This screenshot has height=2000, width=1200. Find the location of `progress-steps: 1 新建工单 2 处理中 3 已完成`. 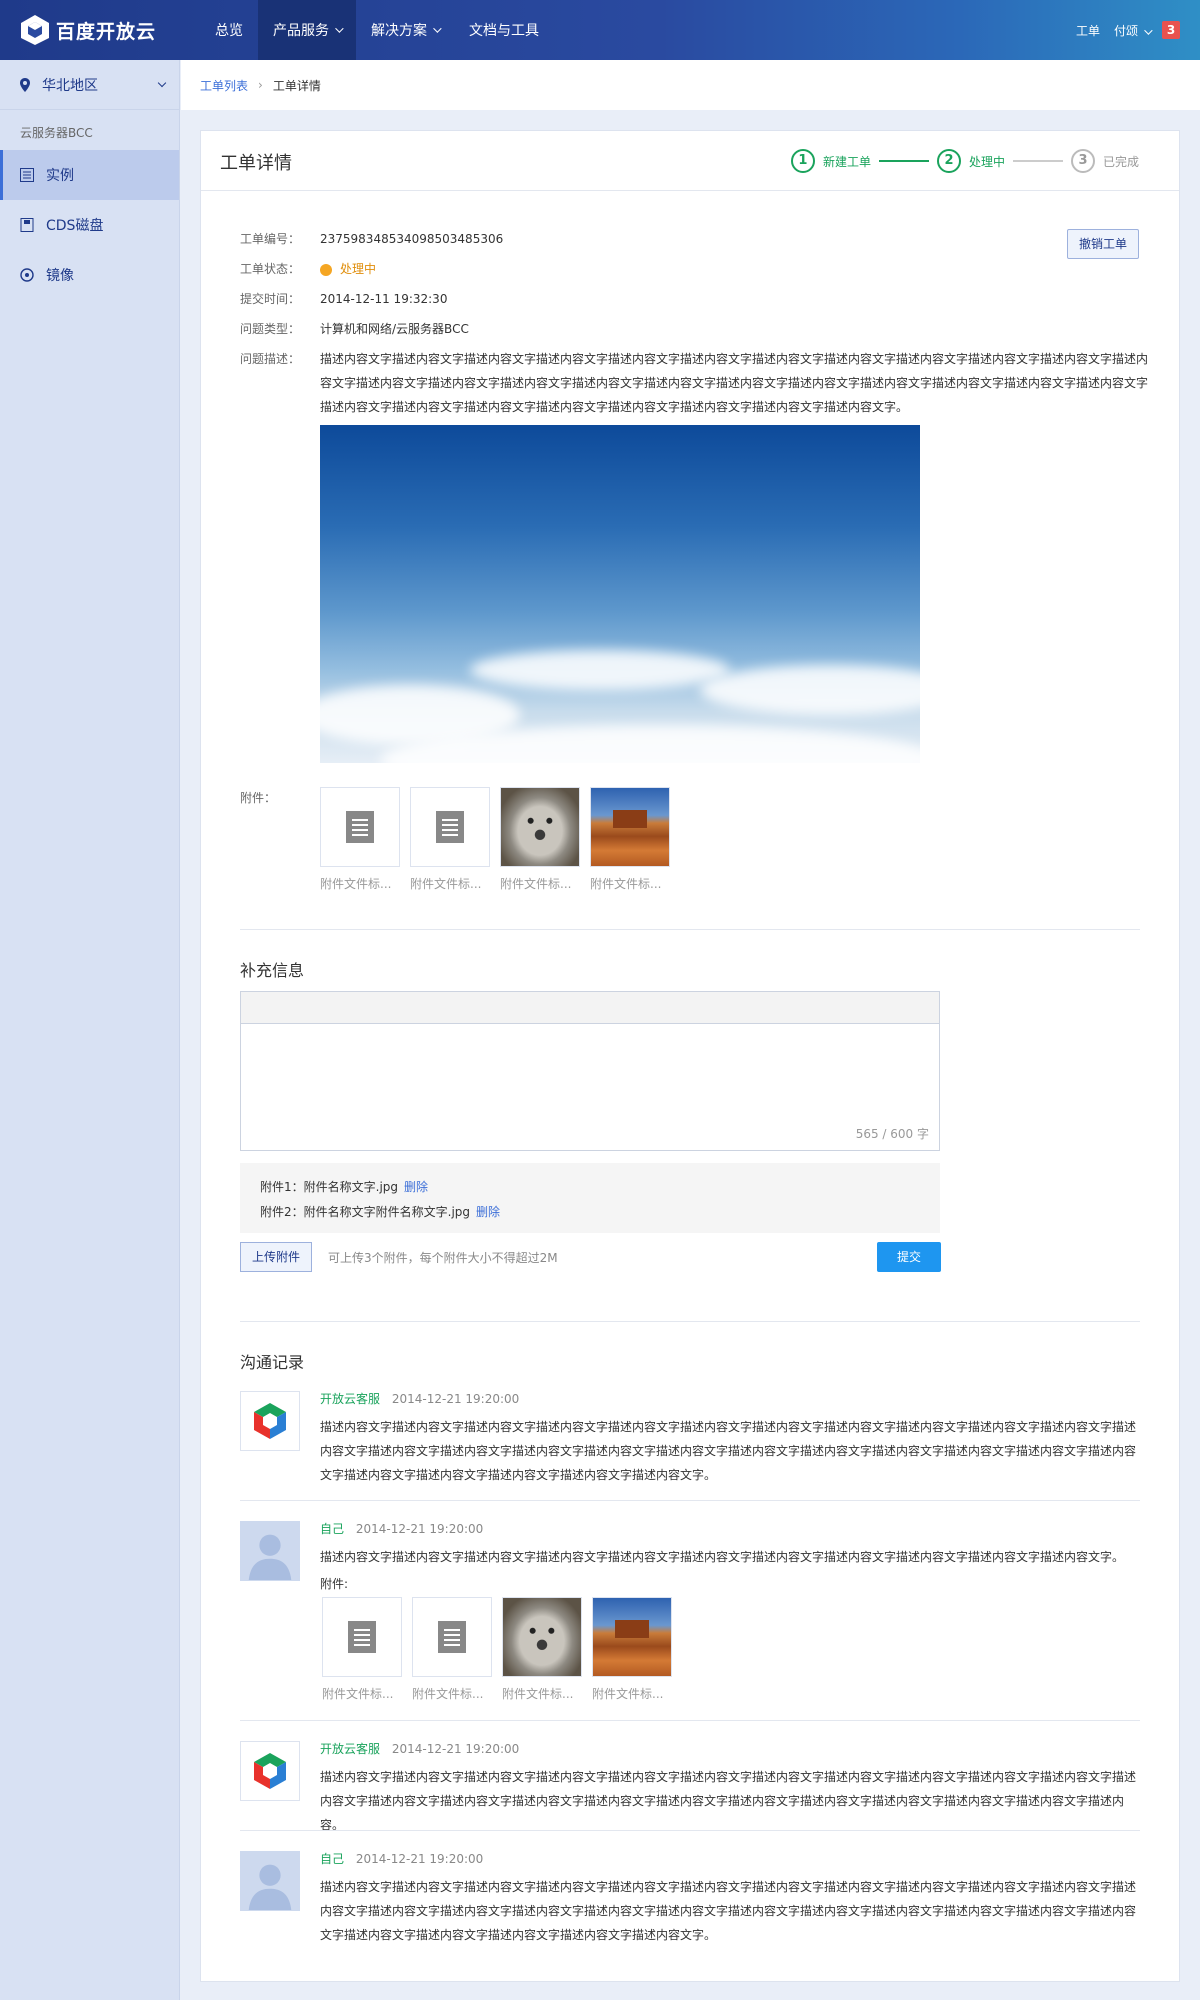

progress-steps: 1 新建工单 2 处理中 3 已完成 is located at coordinates (964, 161).